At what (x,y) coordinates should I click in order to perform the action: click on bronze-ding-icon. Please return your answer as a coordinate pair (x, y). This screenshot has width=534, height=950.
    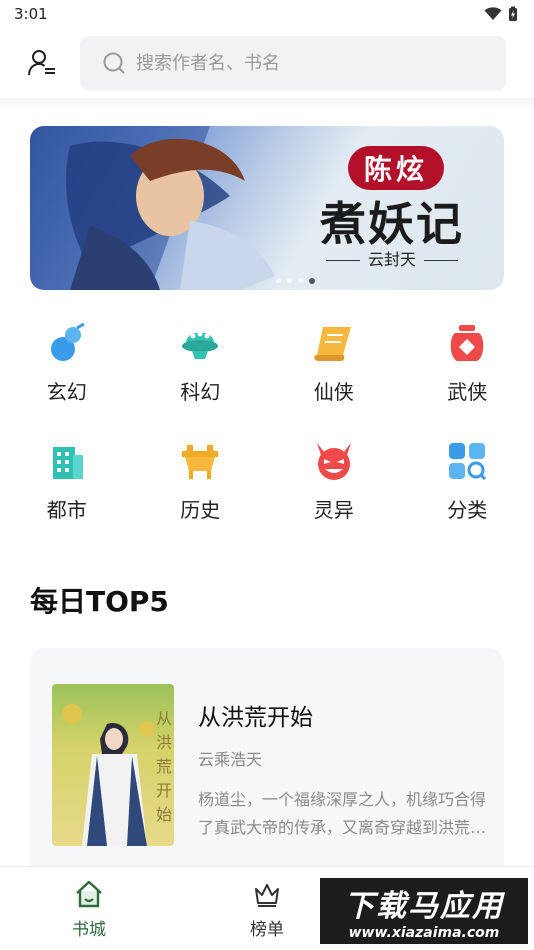
    Looking at the image, I should click on (200, 461).